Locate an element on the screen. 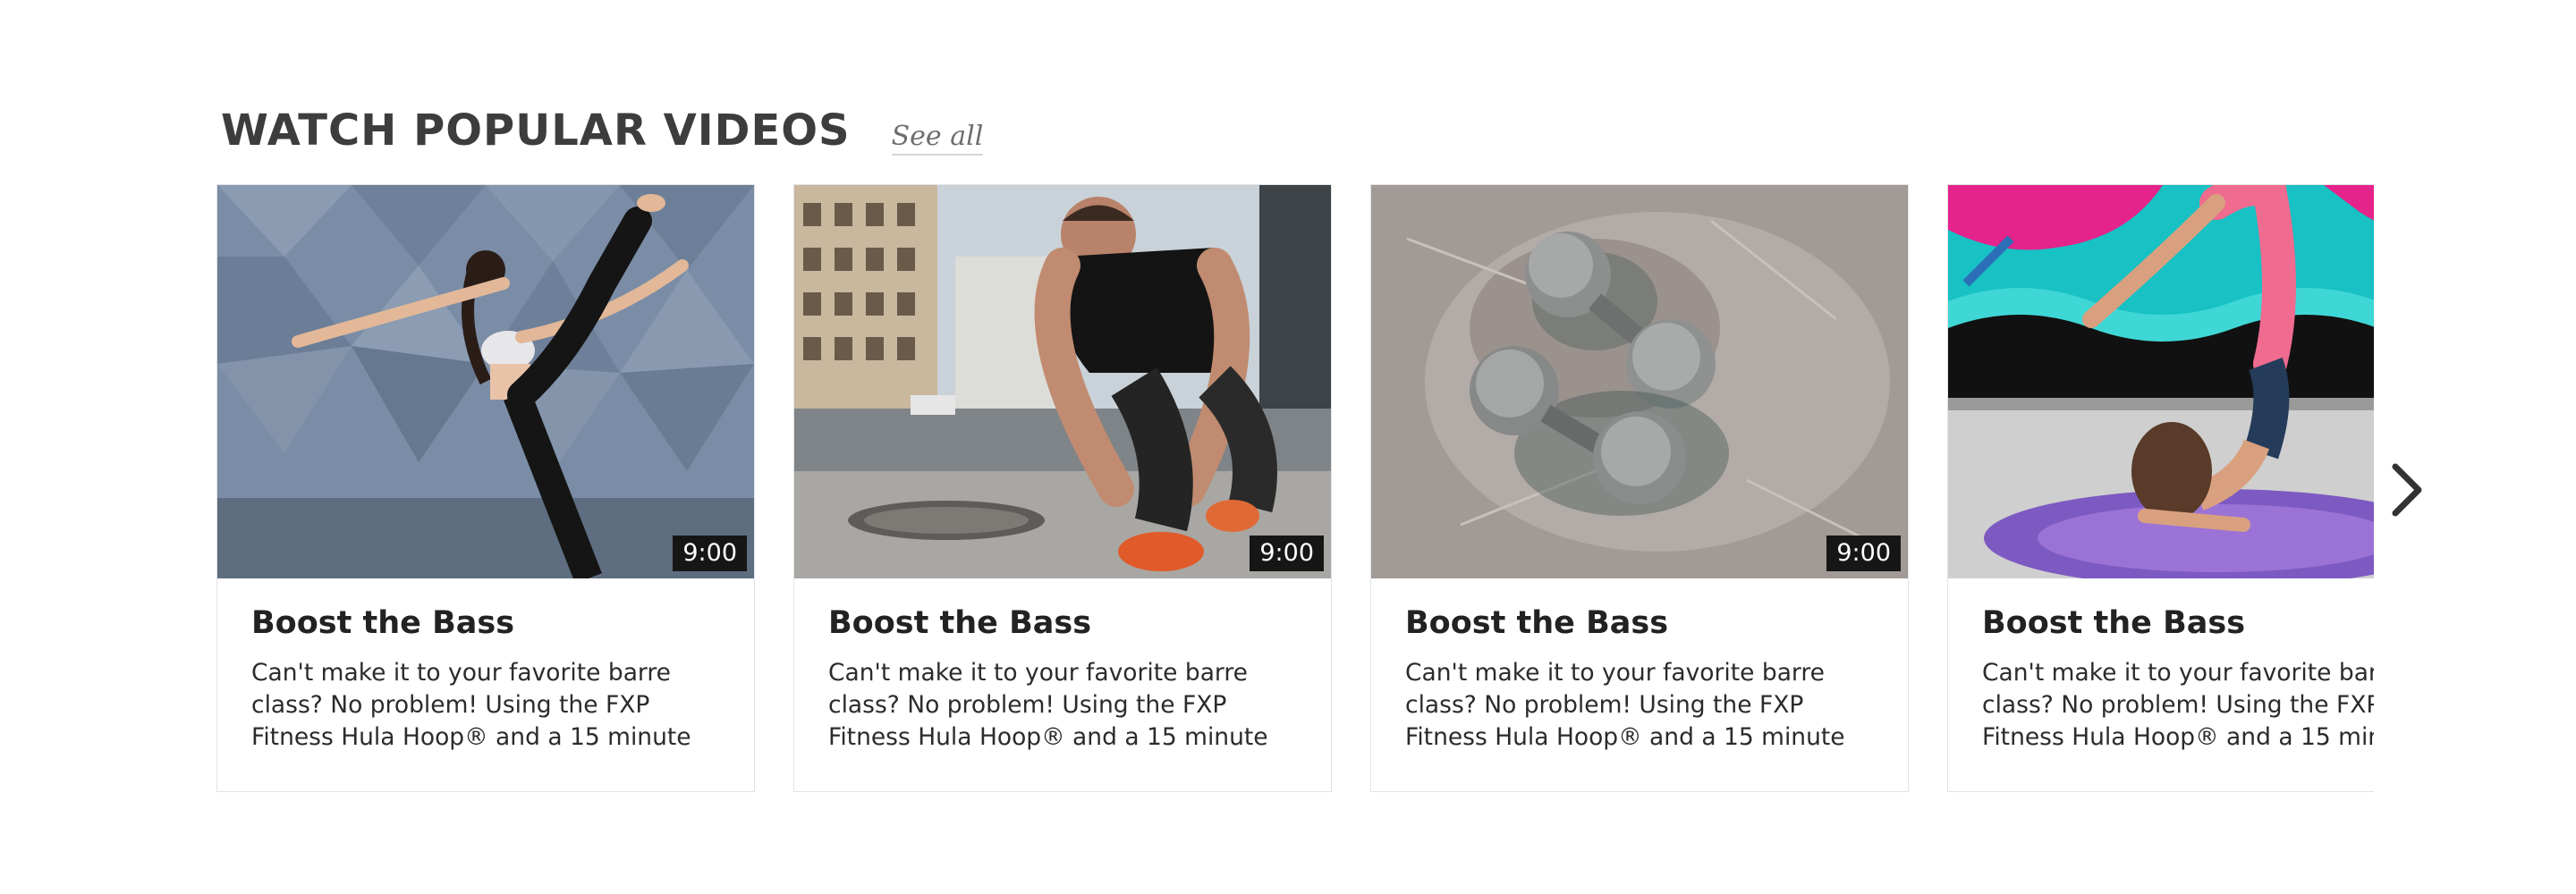  carousel-next-button is located at coordinates (2408, 490).